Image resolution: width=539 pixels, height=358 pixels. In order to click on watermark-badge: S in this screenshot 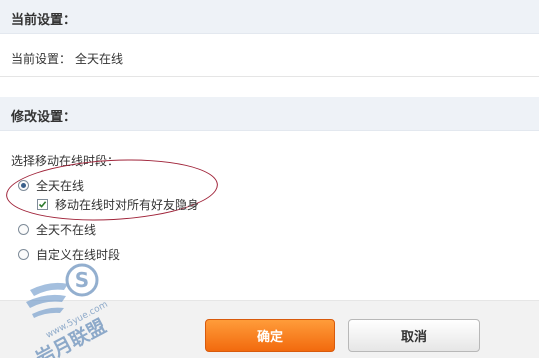, I will do `click(82, 280)`.